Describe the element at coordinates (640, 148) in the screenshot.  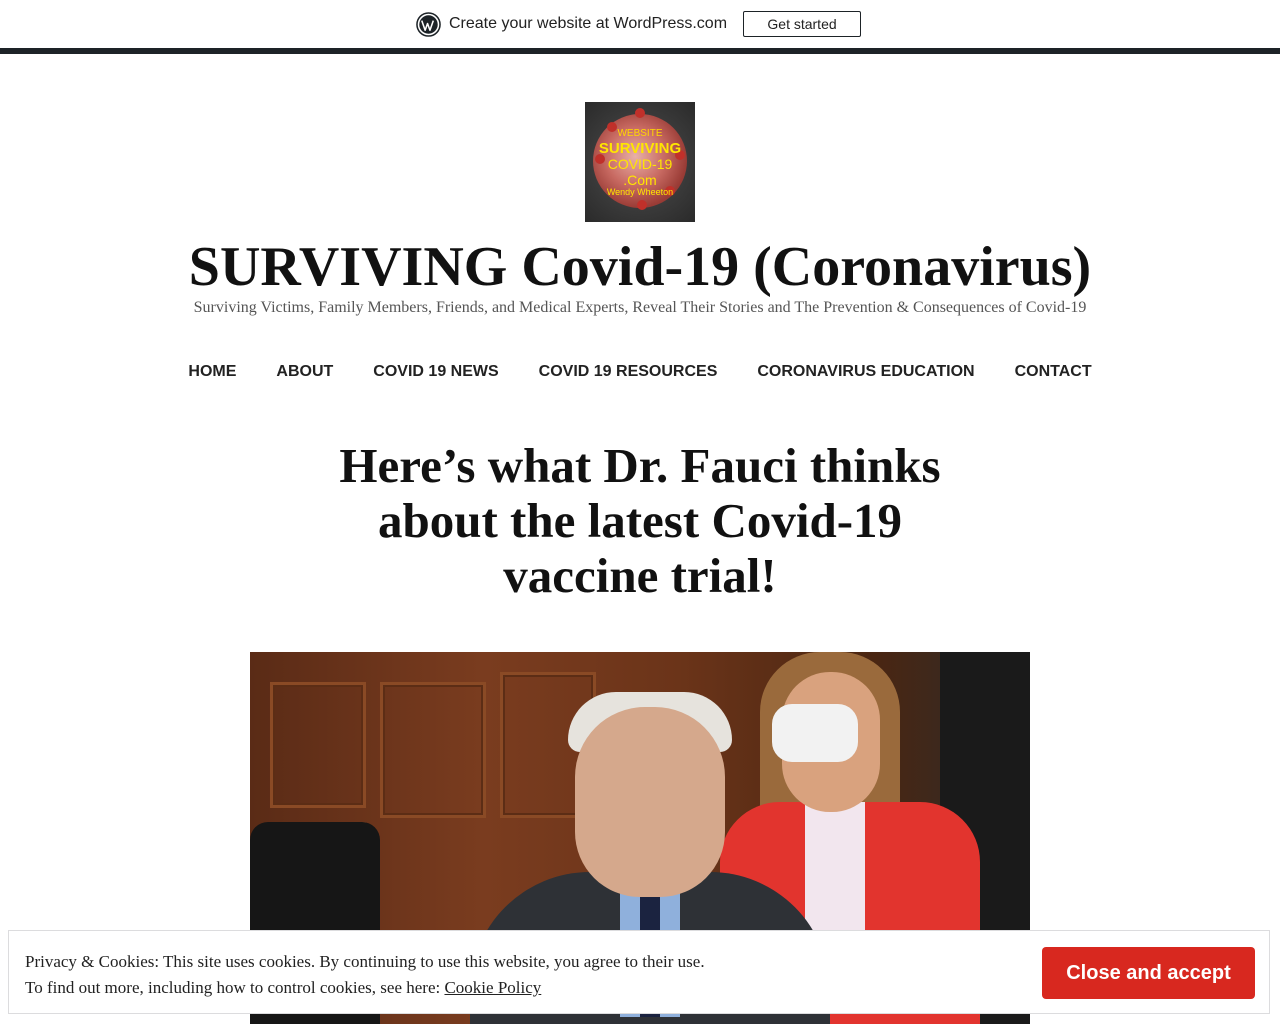
I see `logo-text-line: SURVIVING` at that location.